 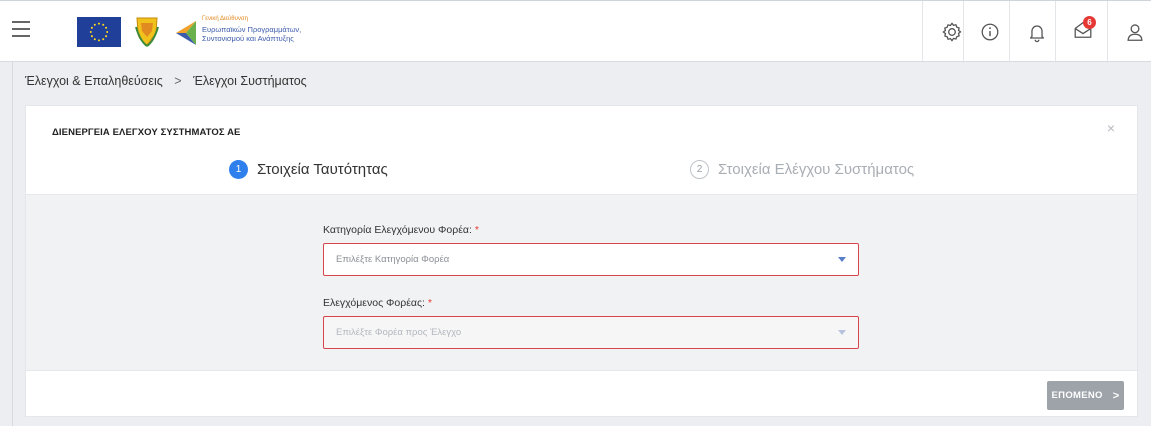 What do you see at coordinates (250, 81) in the screenshot?
I see `breadcrumb-item-system-checks: Έλεγχοι Συστήματος` at bounding box center [250, 81].